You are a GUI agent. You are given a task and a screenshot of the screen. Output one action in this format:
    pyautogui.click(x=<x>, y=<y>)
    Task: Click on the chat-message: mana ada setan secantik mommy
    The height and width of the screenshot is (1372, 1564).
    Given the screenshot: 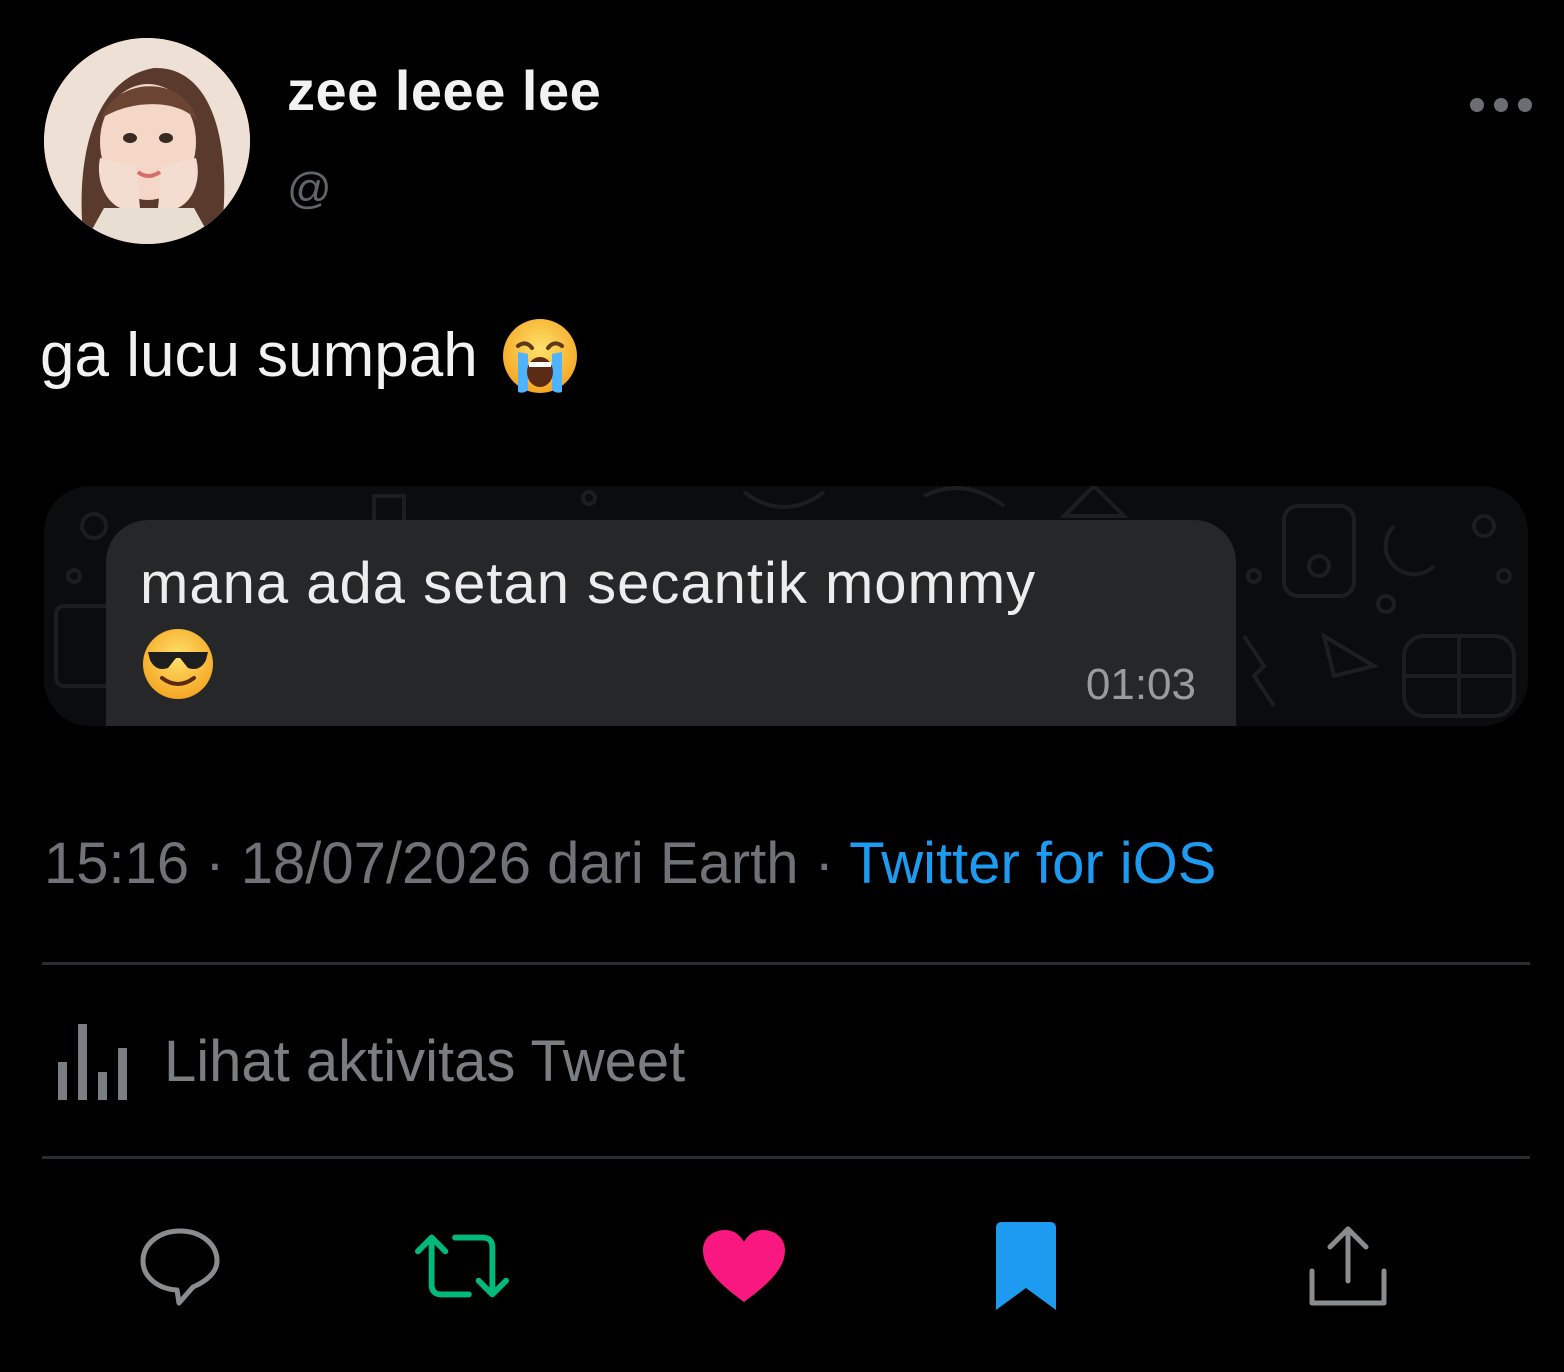 What is the action you would take?
    pyautogui.click(x=588, y=583)
    